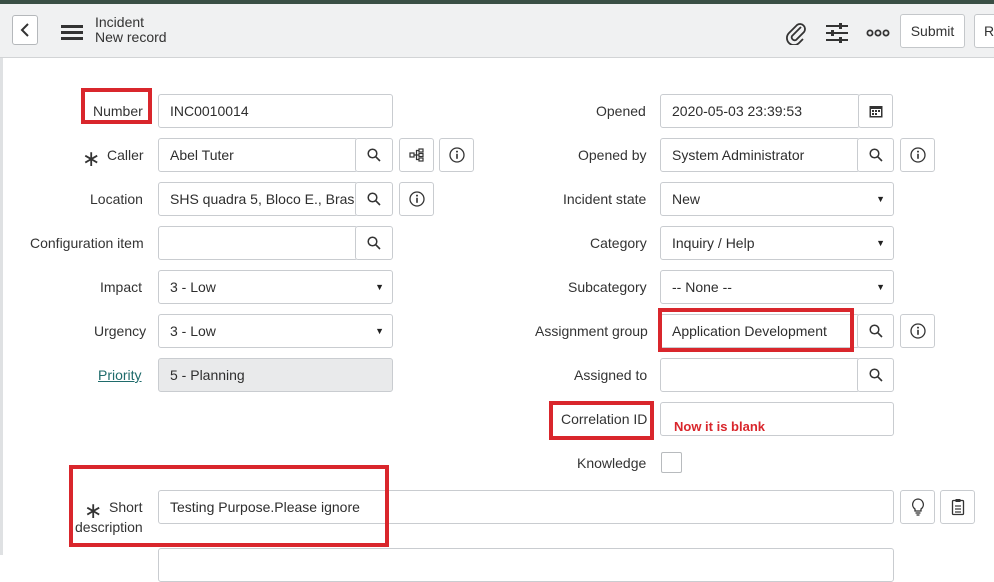 This screenshot has width=994, height=582. Describe the element at coordinates (777, 243) in the screenshot. I see `category-select: Inquiry / Help ▼` at that location.